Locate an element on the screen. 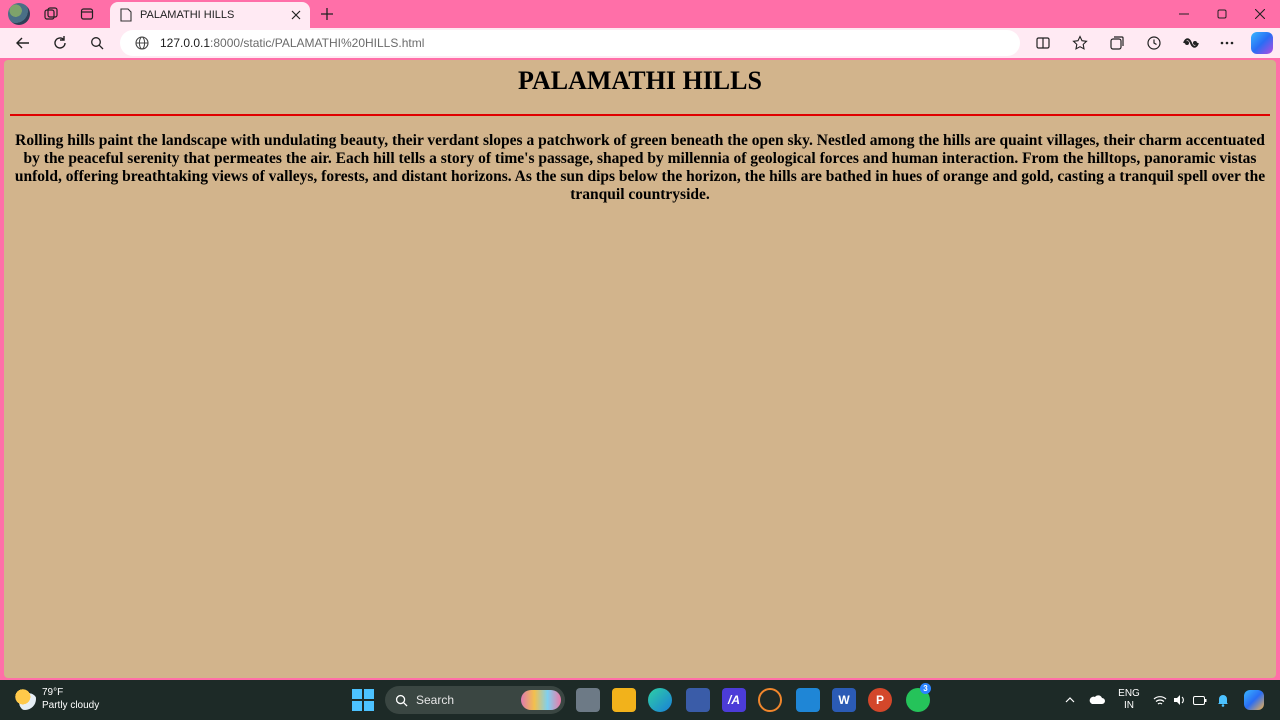 This screenshot has width=1280, height=720. file-explorer-icon is located at coordinates (624, 700).